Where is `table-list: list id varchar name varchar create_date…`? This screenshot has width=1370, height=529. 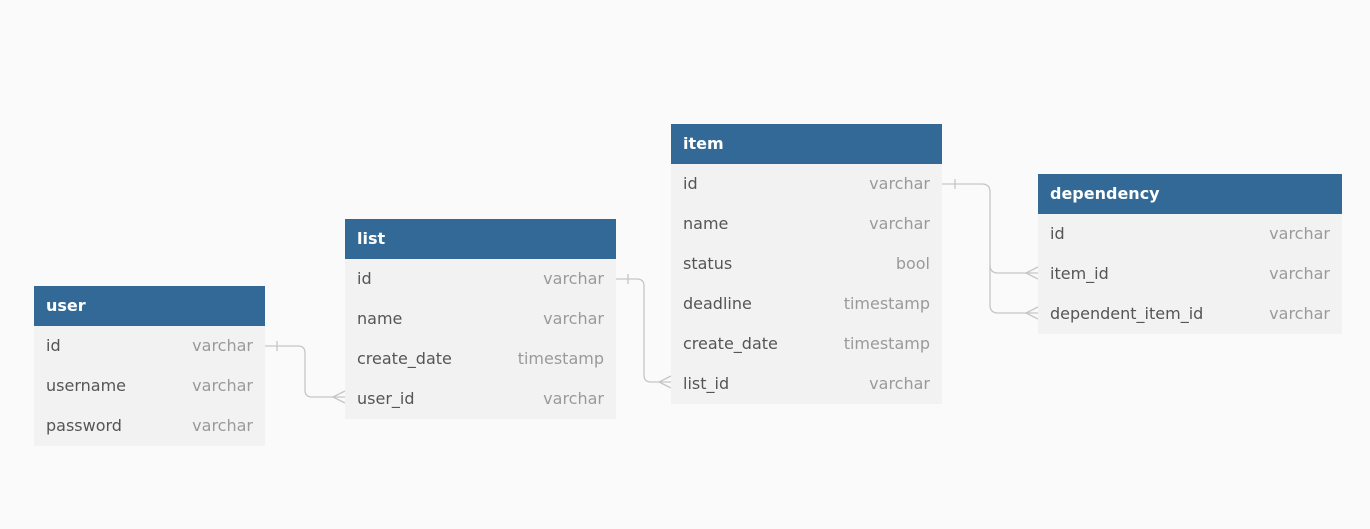 table-list: list id varchar name varchar create_date… is located at coordinates (480, 319).